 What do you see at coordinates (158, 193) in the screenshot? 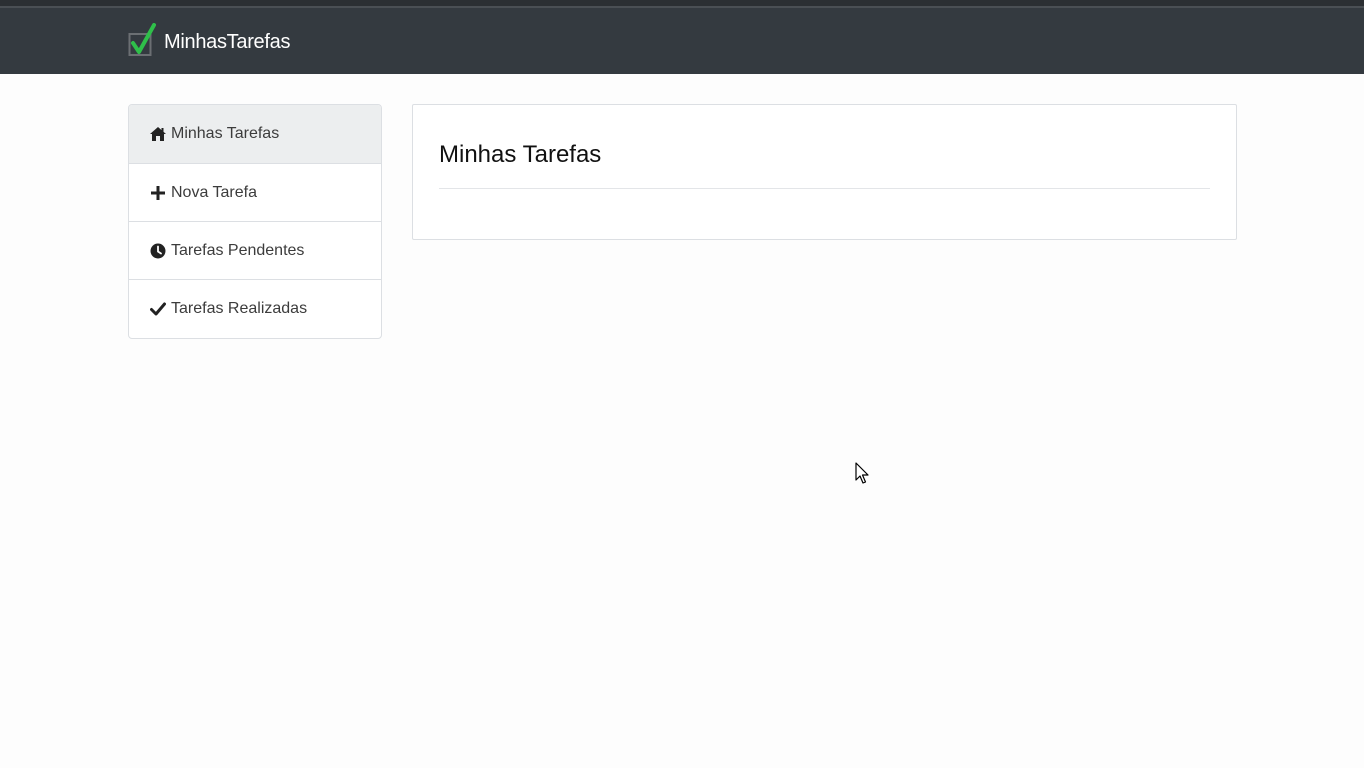
I see `plus-icon` at bounding box center [158, 193].